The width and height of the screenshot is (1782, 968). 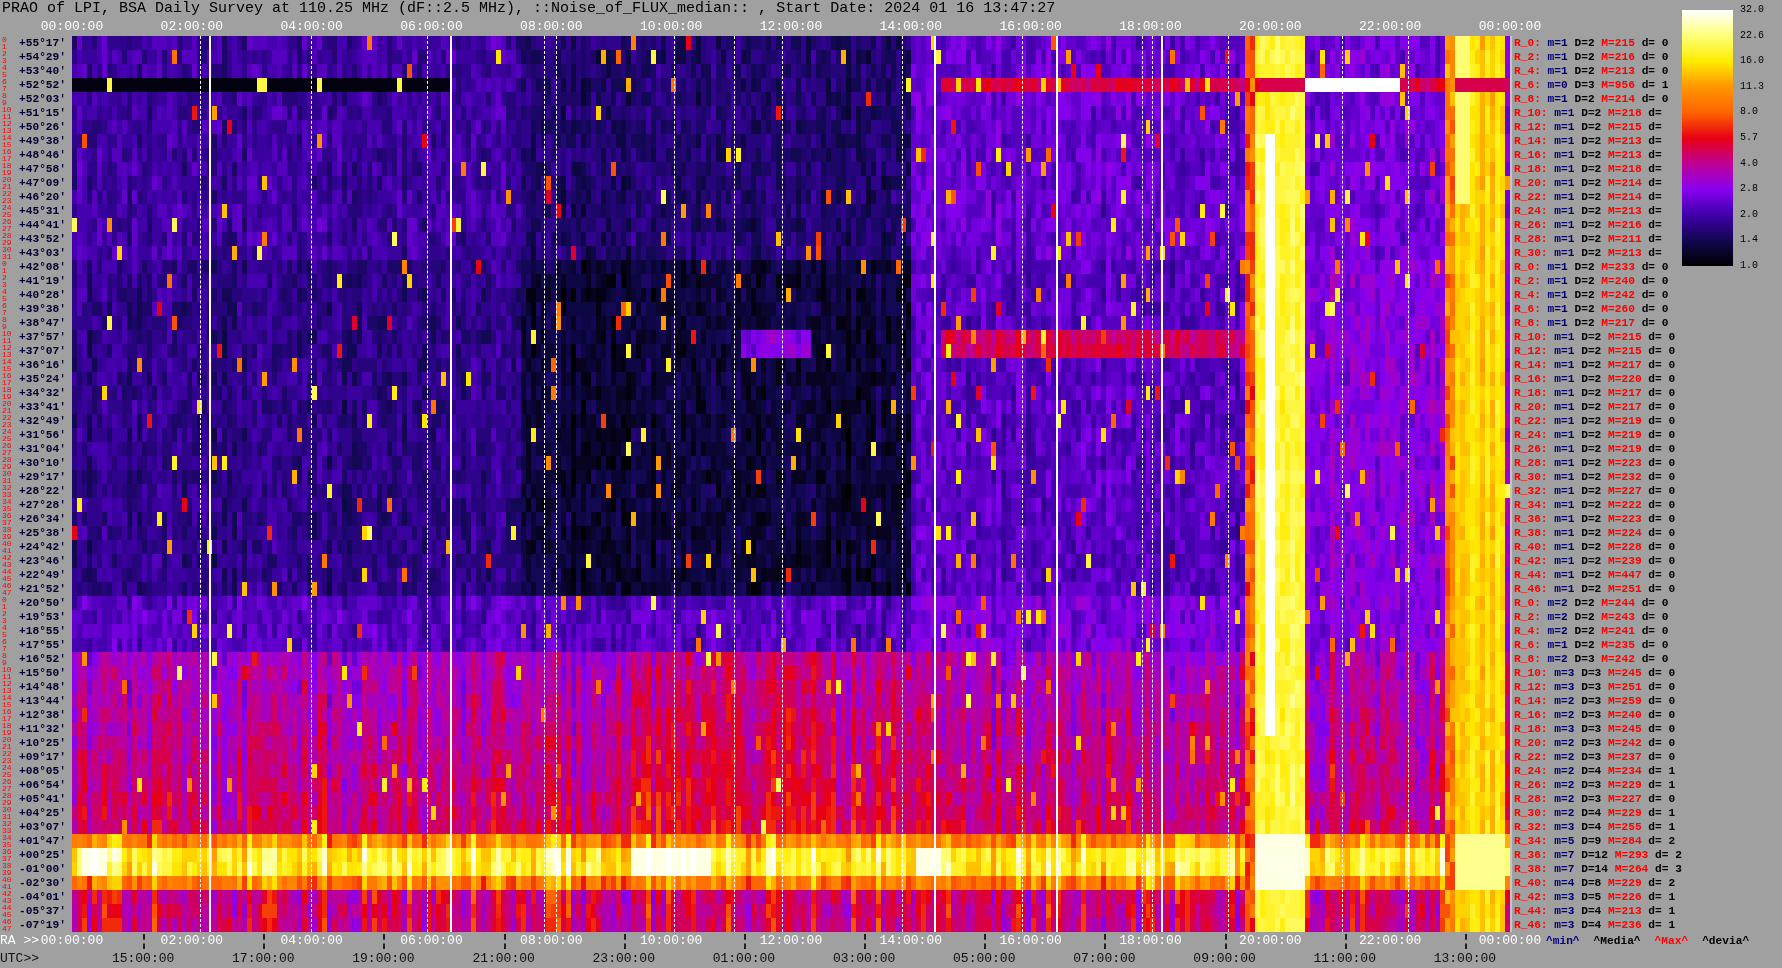 I want to click on beam-index: 27, so click(x=7, y=788).